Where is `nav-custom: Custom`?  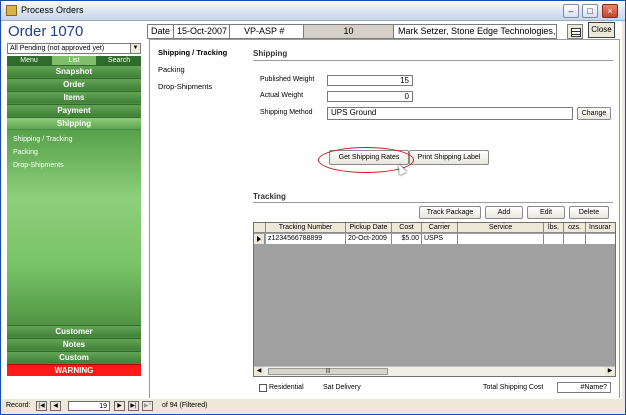
nav-custom: Custom is located at coordinates (74, 357).